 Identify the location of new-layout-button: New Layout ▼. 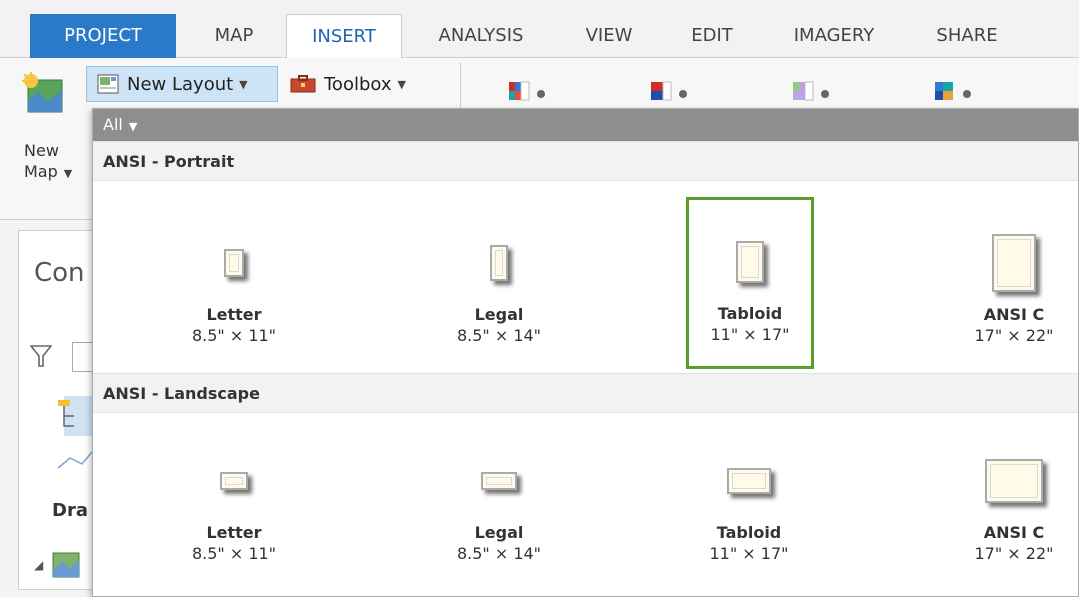
(182, 84).